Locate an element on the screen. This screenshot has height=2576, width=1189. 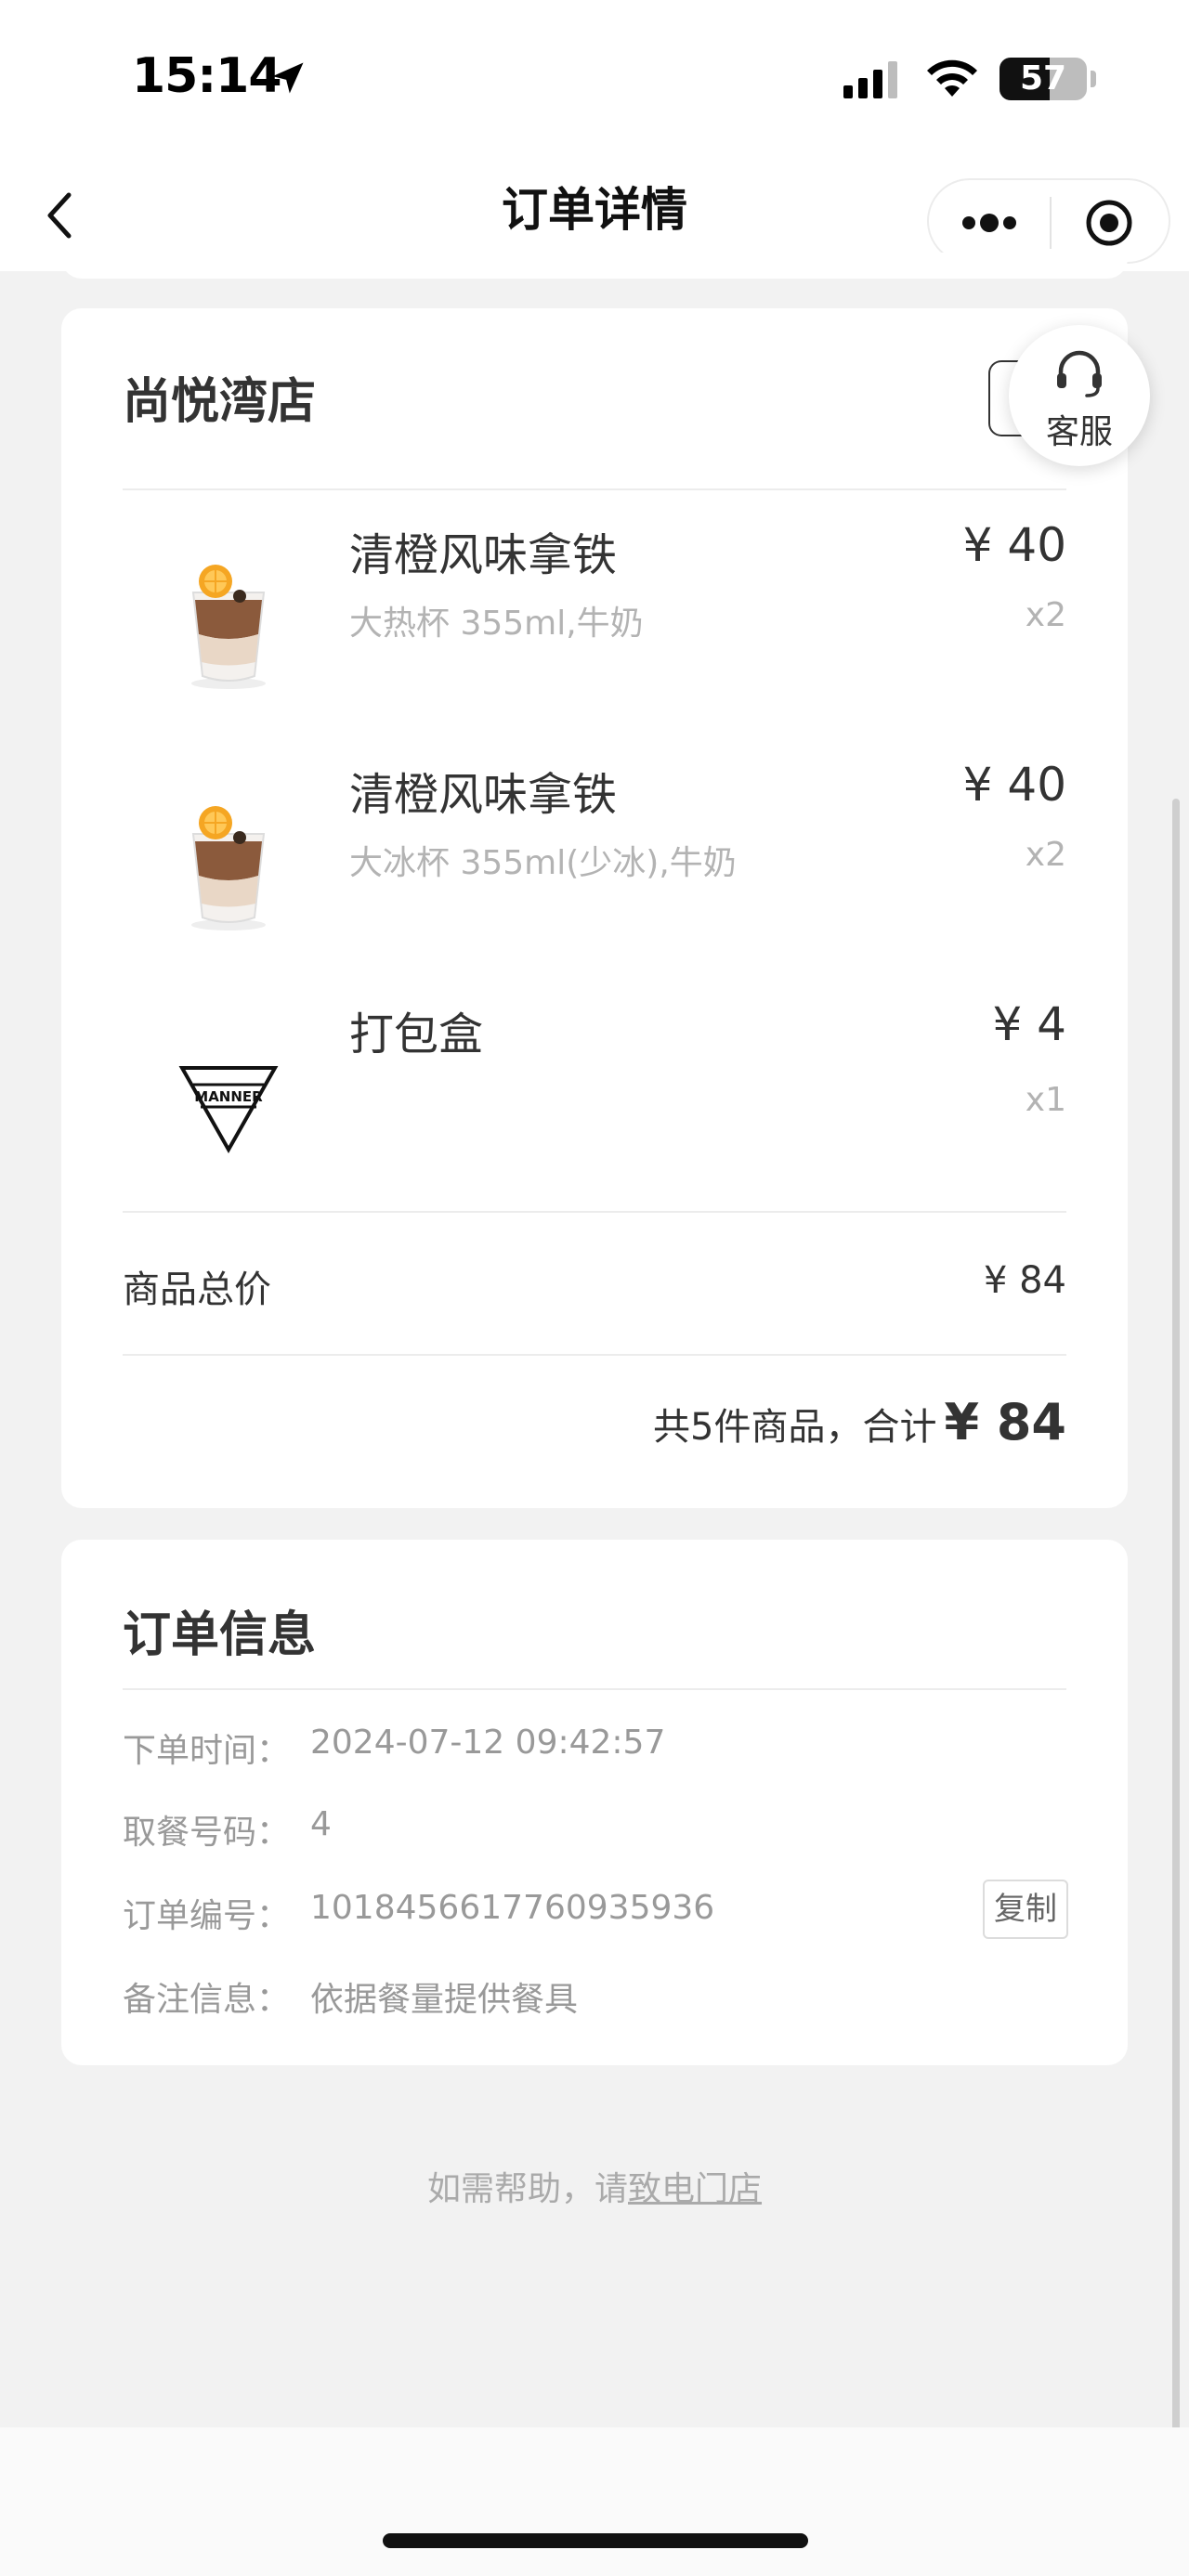
item-name: 打包盒 is located at coordinates (417, 1034).